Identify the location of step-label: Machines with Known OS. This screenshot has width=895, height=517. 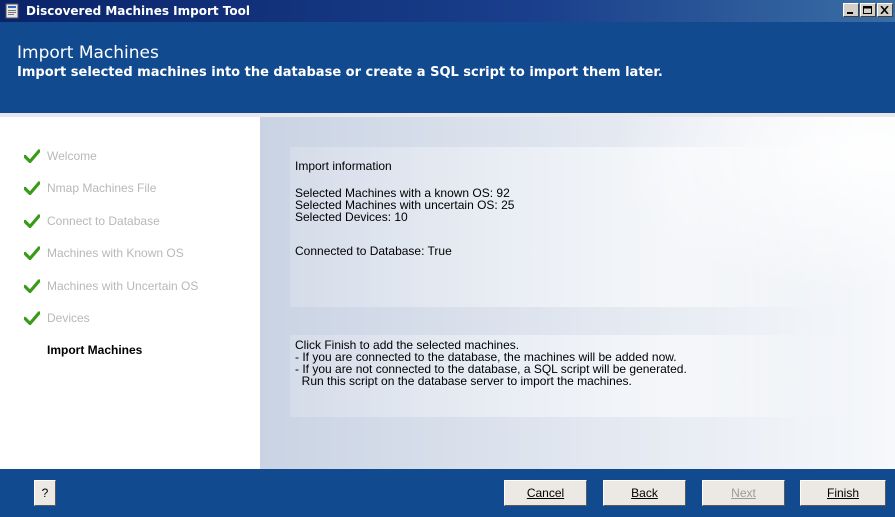
(115, 253).